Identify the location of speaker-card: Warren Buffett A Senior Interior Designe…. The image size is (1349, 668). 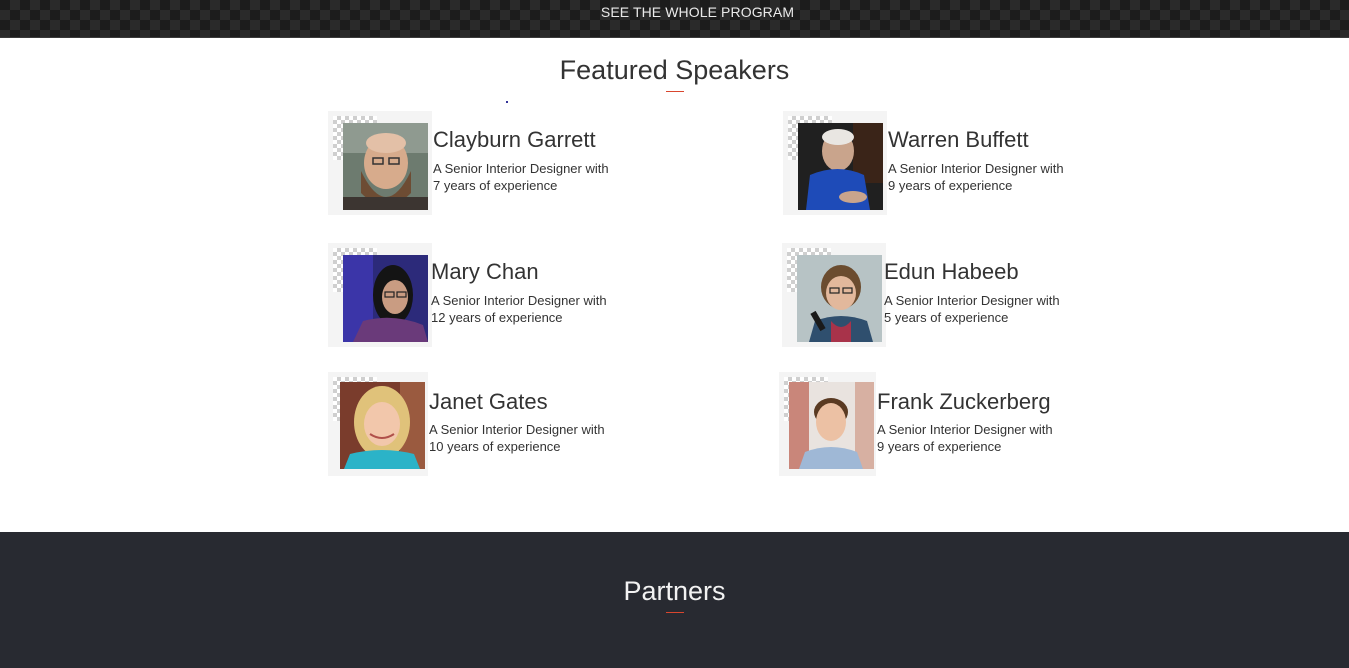
(948, 166).